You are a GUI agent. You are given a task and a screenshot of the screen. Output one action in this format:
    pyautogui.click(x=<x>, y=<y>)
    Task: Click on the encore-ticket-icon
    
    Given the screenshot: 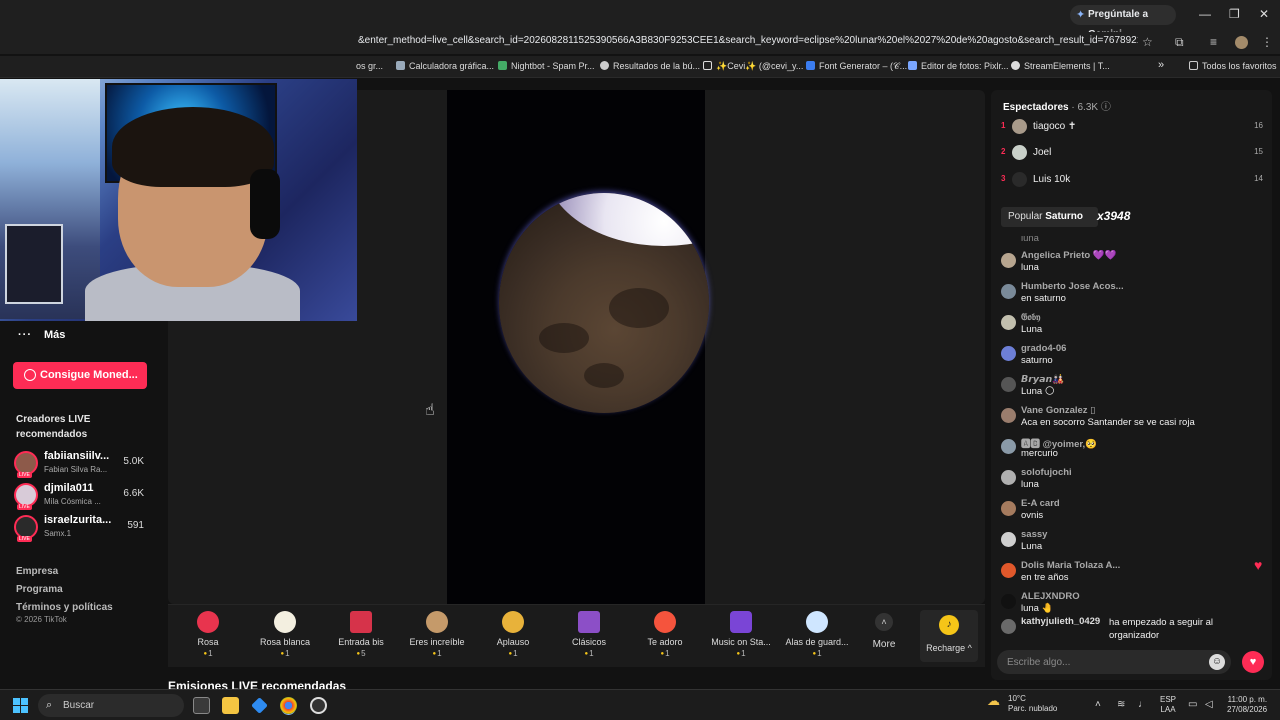 What is the action you would take?
    pyautogui.click(x=361, y=622)
    